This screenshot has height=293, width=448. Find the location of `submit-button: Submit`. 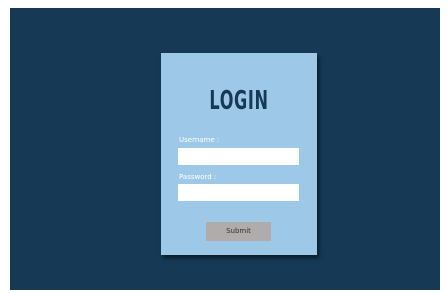

submit-button: Submit is located at coordinates (238, 231).